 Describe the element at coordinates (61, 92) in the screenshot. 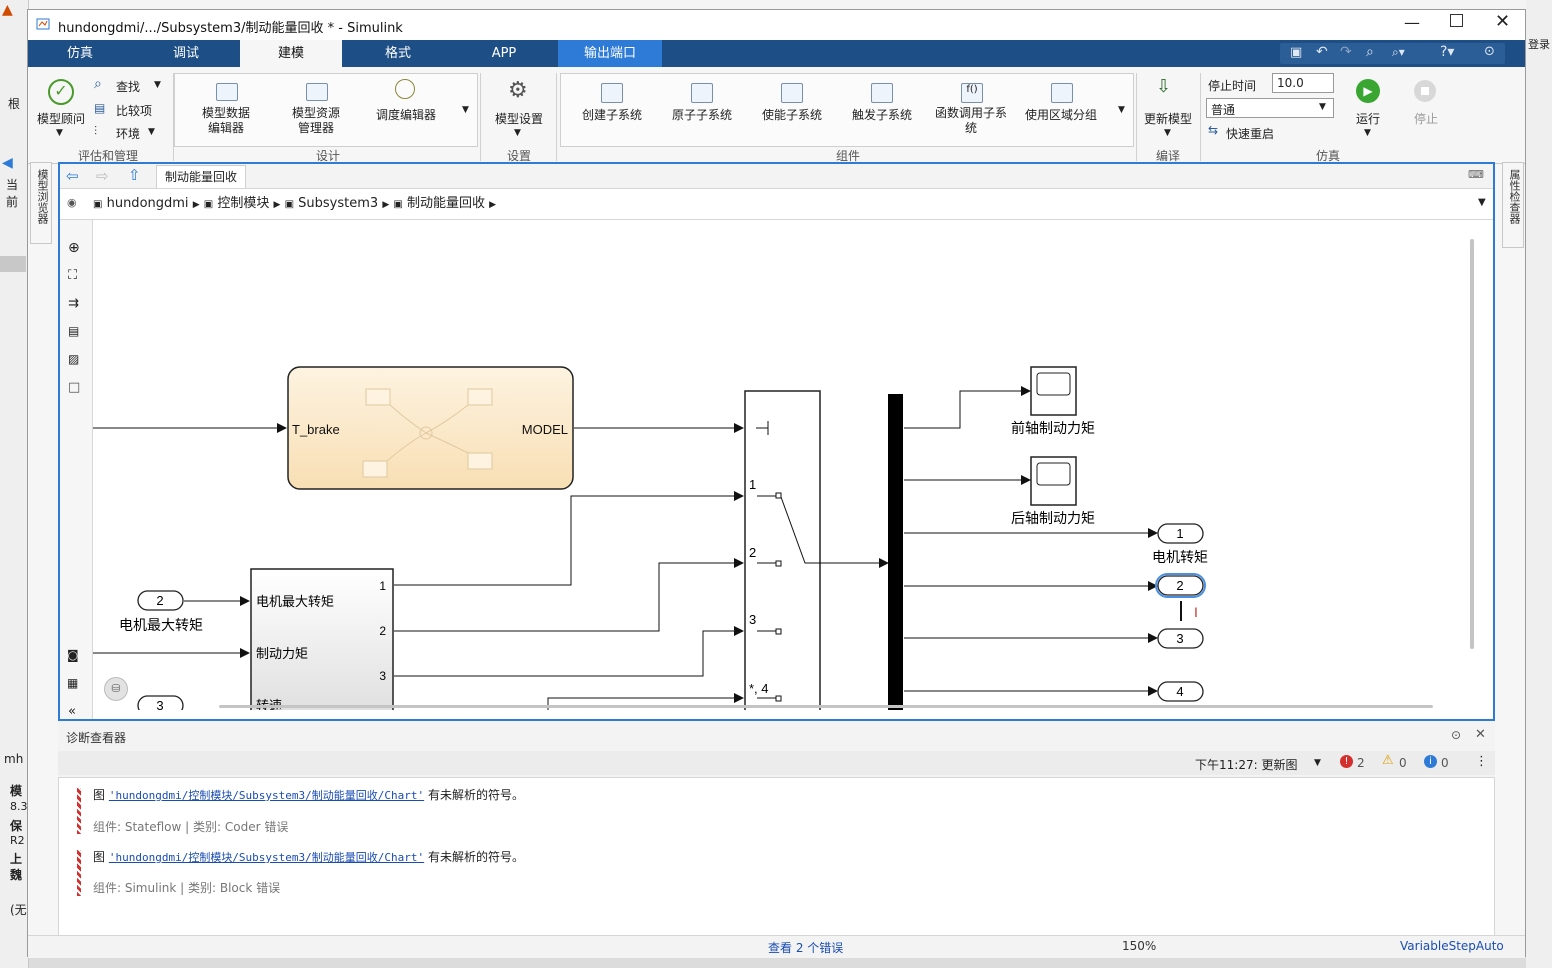

I see `model-advisor-icon: ✓` at that location.